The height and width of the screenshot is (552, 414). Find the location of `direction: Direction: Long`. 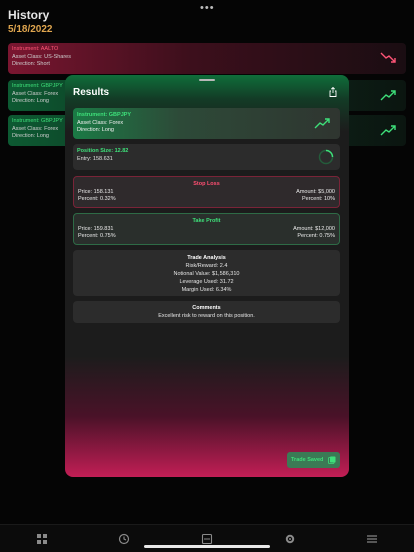

direction: Direction: Long is located at coordinates (95, 130).